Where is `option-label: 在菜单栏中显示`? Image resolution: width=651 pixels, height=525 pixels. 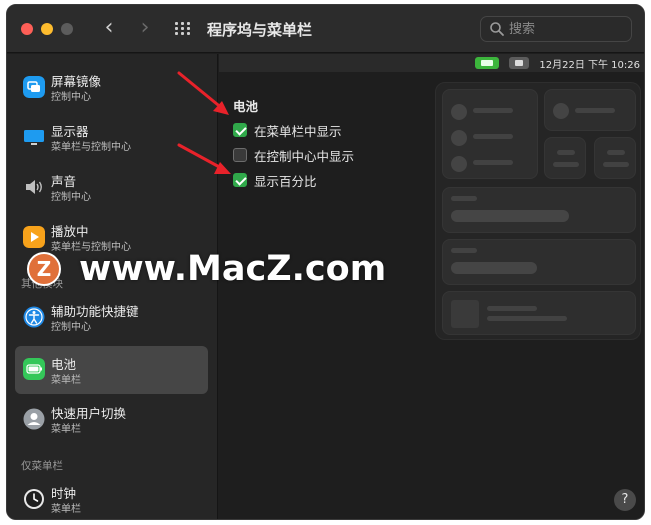
option-label: 在菜单栏中显示 is located at coordinates (298, 131).